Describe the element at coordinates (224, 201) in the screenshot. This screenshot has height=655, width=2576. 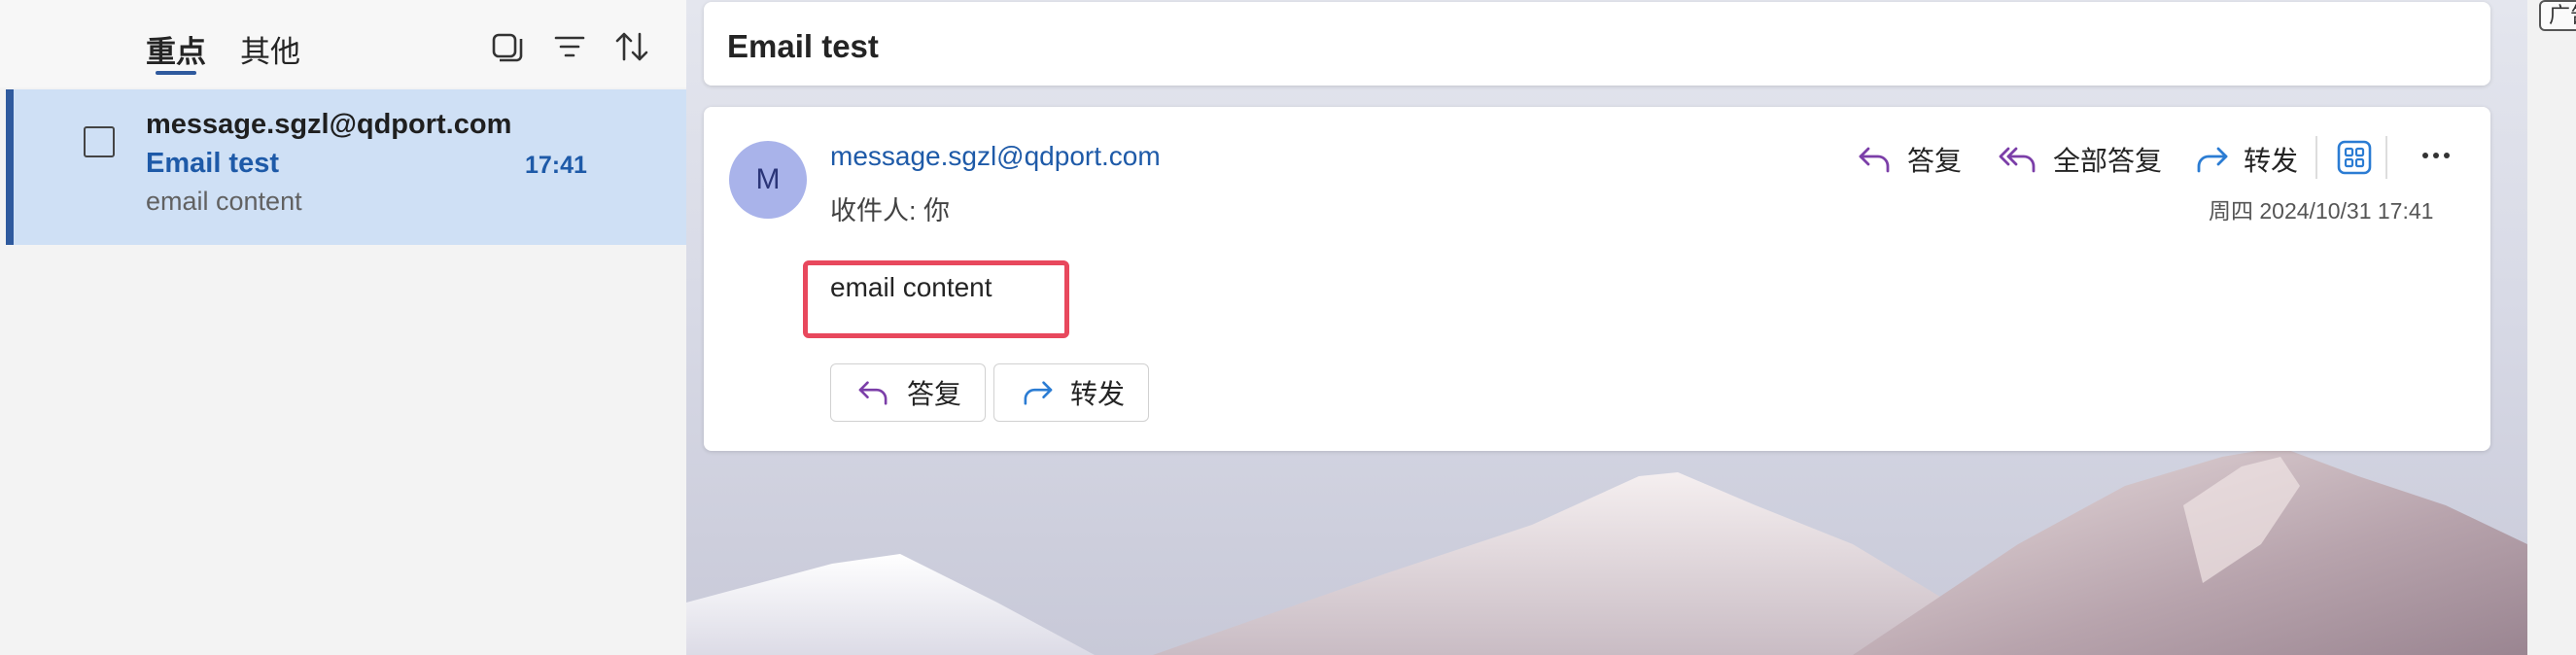
I see `message-preview: email content` at that location.